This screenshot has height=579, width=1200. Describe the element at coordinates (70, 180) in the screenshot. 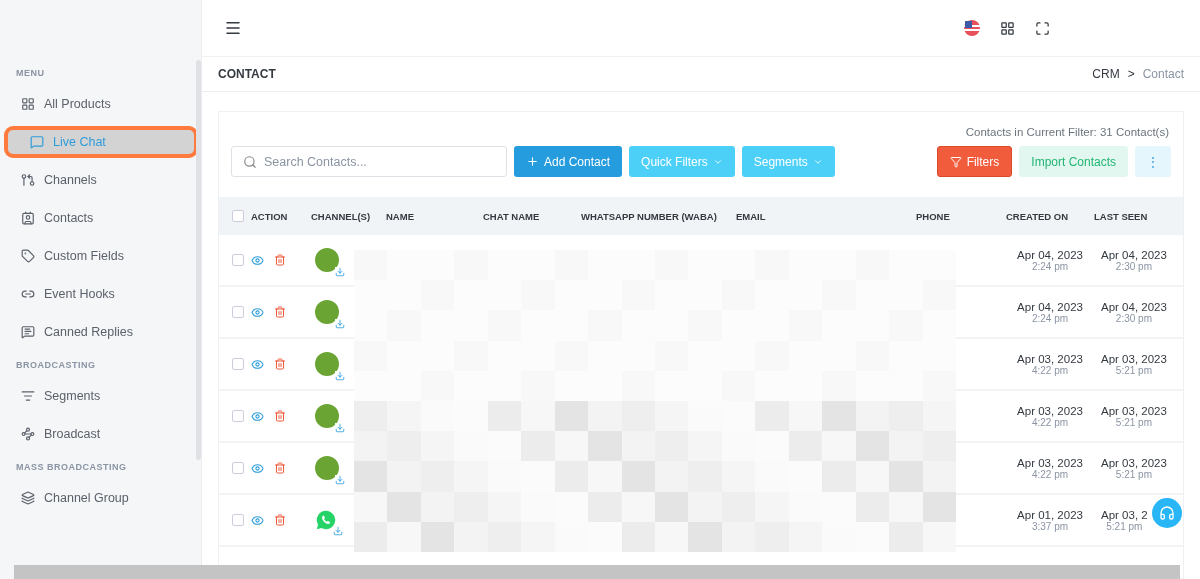

I see `item-label: Channels` at that location.